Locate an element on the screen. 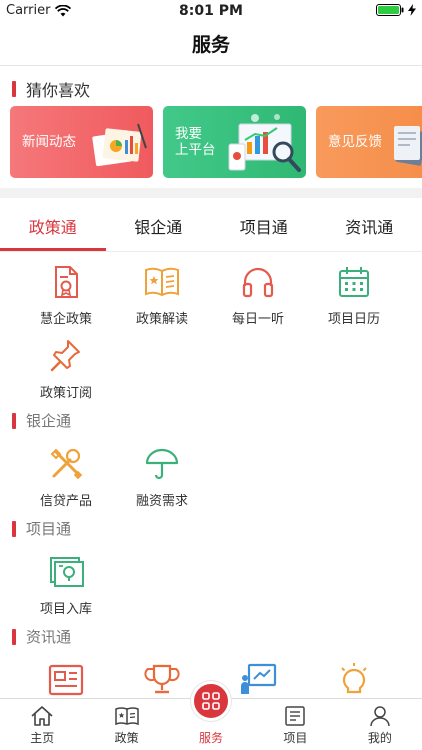 The height and width of the screenshot is (750, 422). tab-info: 资讯通 is located at coordinates (369, 225).